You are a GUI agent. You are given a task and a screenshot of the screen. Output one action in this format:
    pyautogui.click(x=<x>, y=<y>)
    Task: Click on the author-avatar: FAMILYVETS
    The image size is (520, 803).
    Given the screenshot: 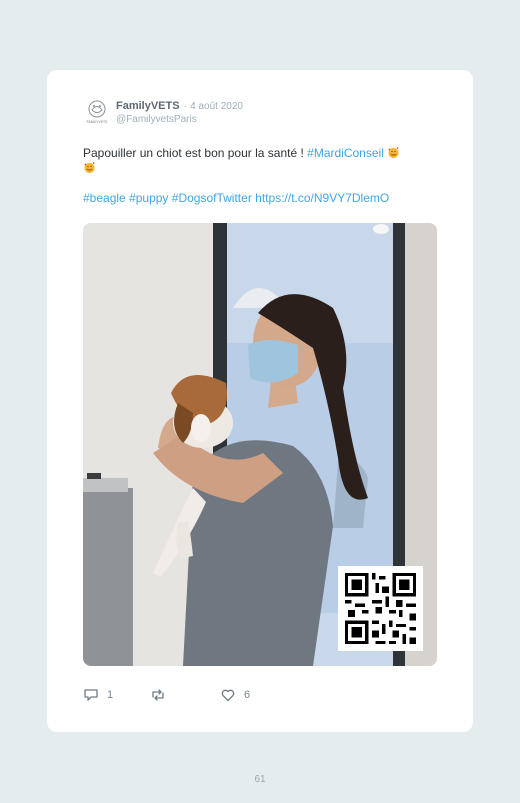 What is the action you would take?
    pyautogui.click(x=97, y=112)
    